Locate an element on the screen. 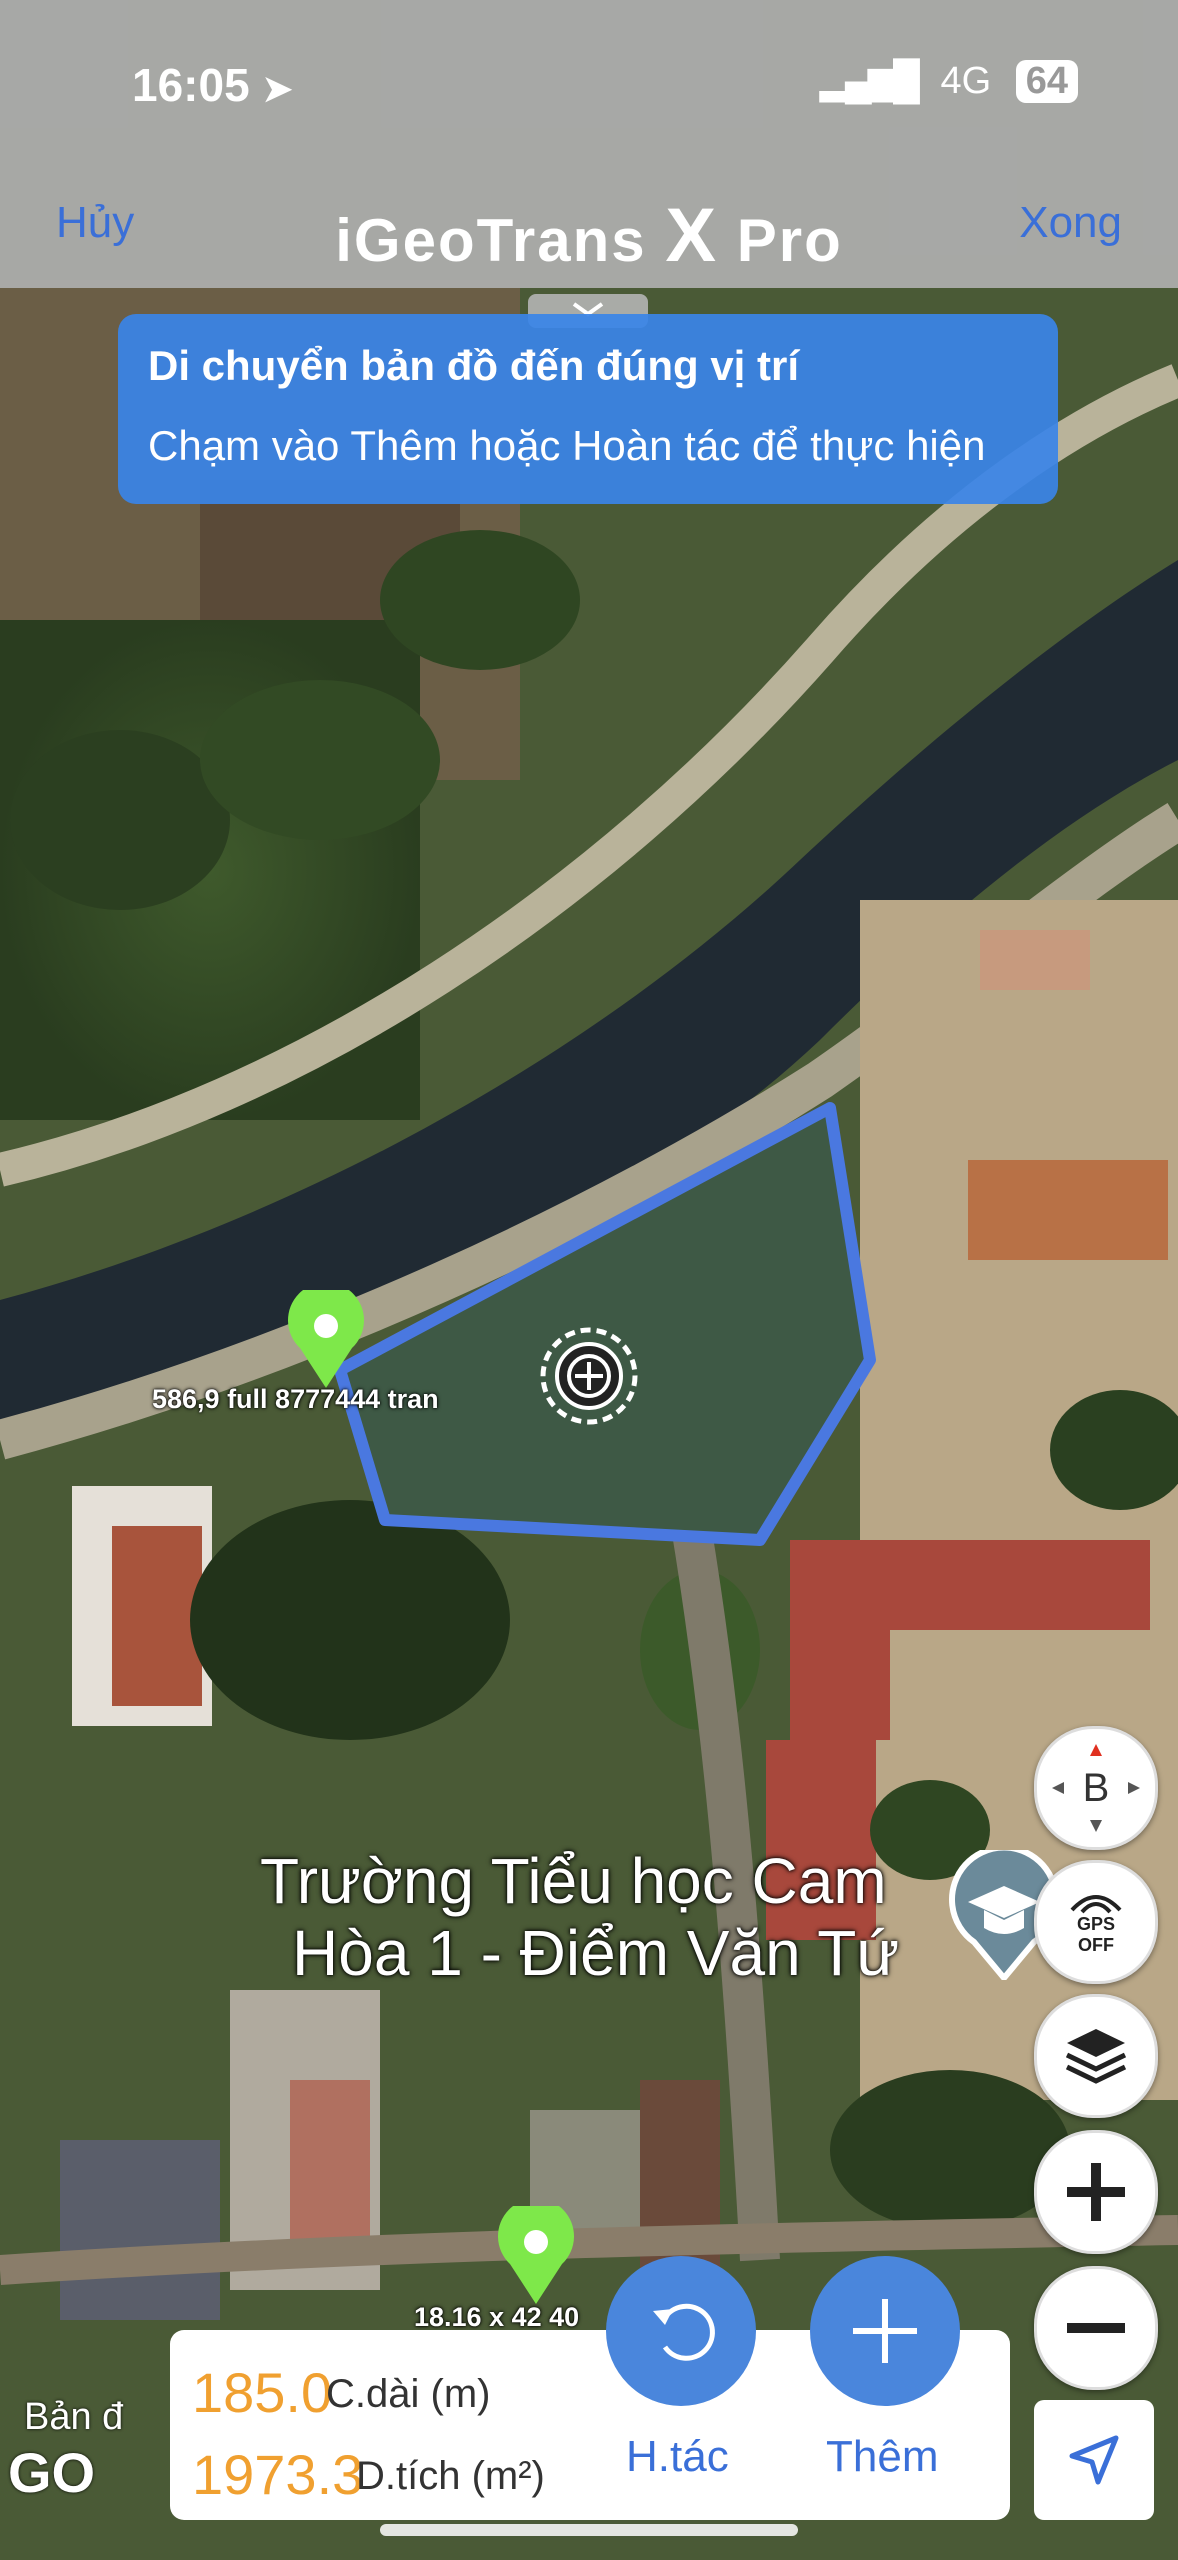  navigation-arrow-icon is located at coordinates (1094, 2460).